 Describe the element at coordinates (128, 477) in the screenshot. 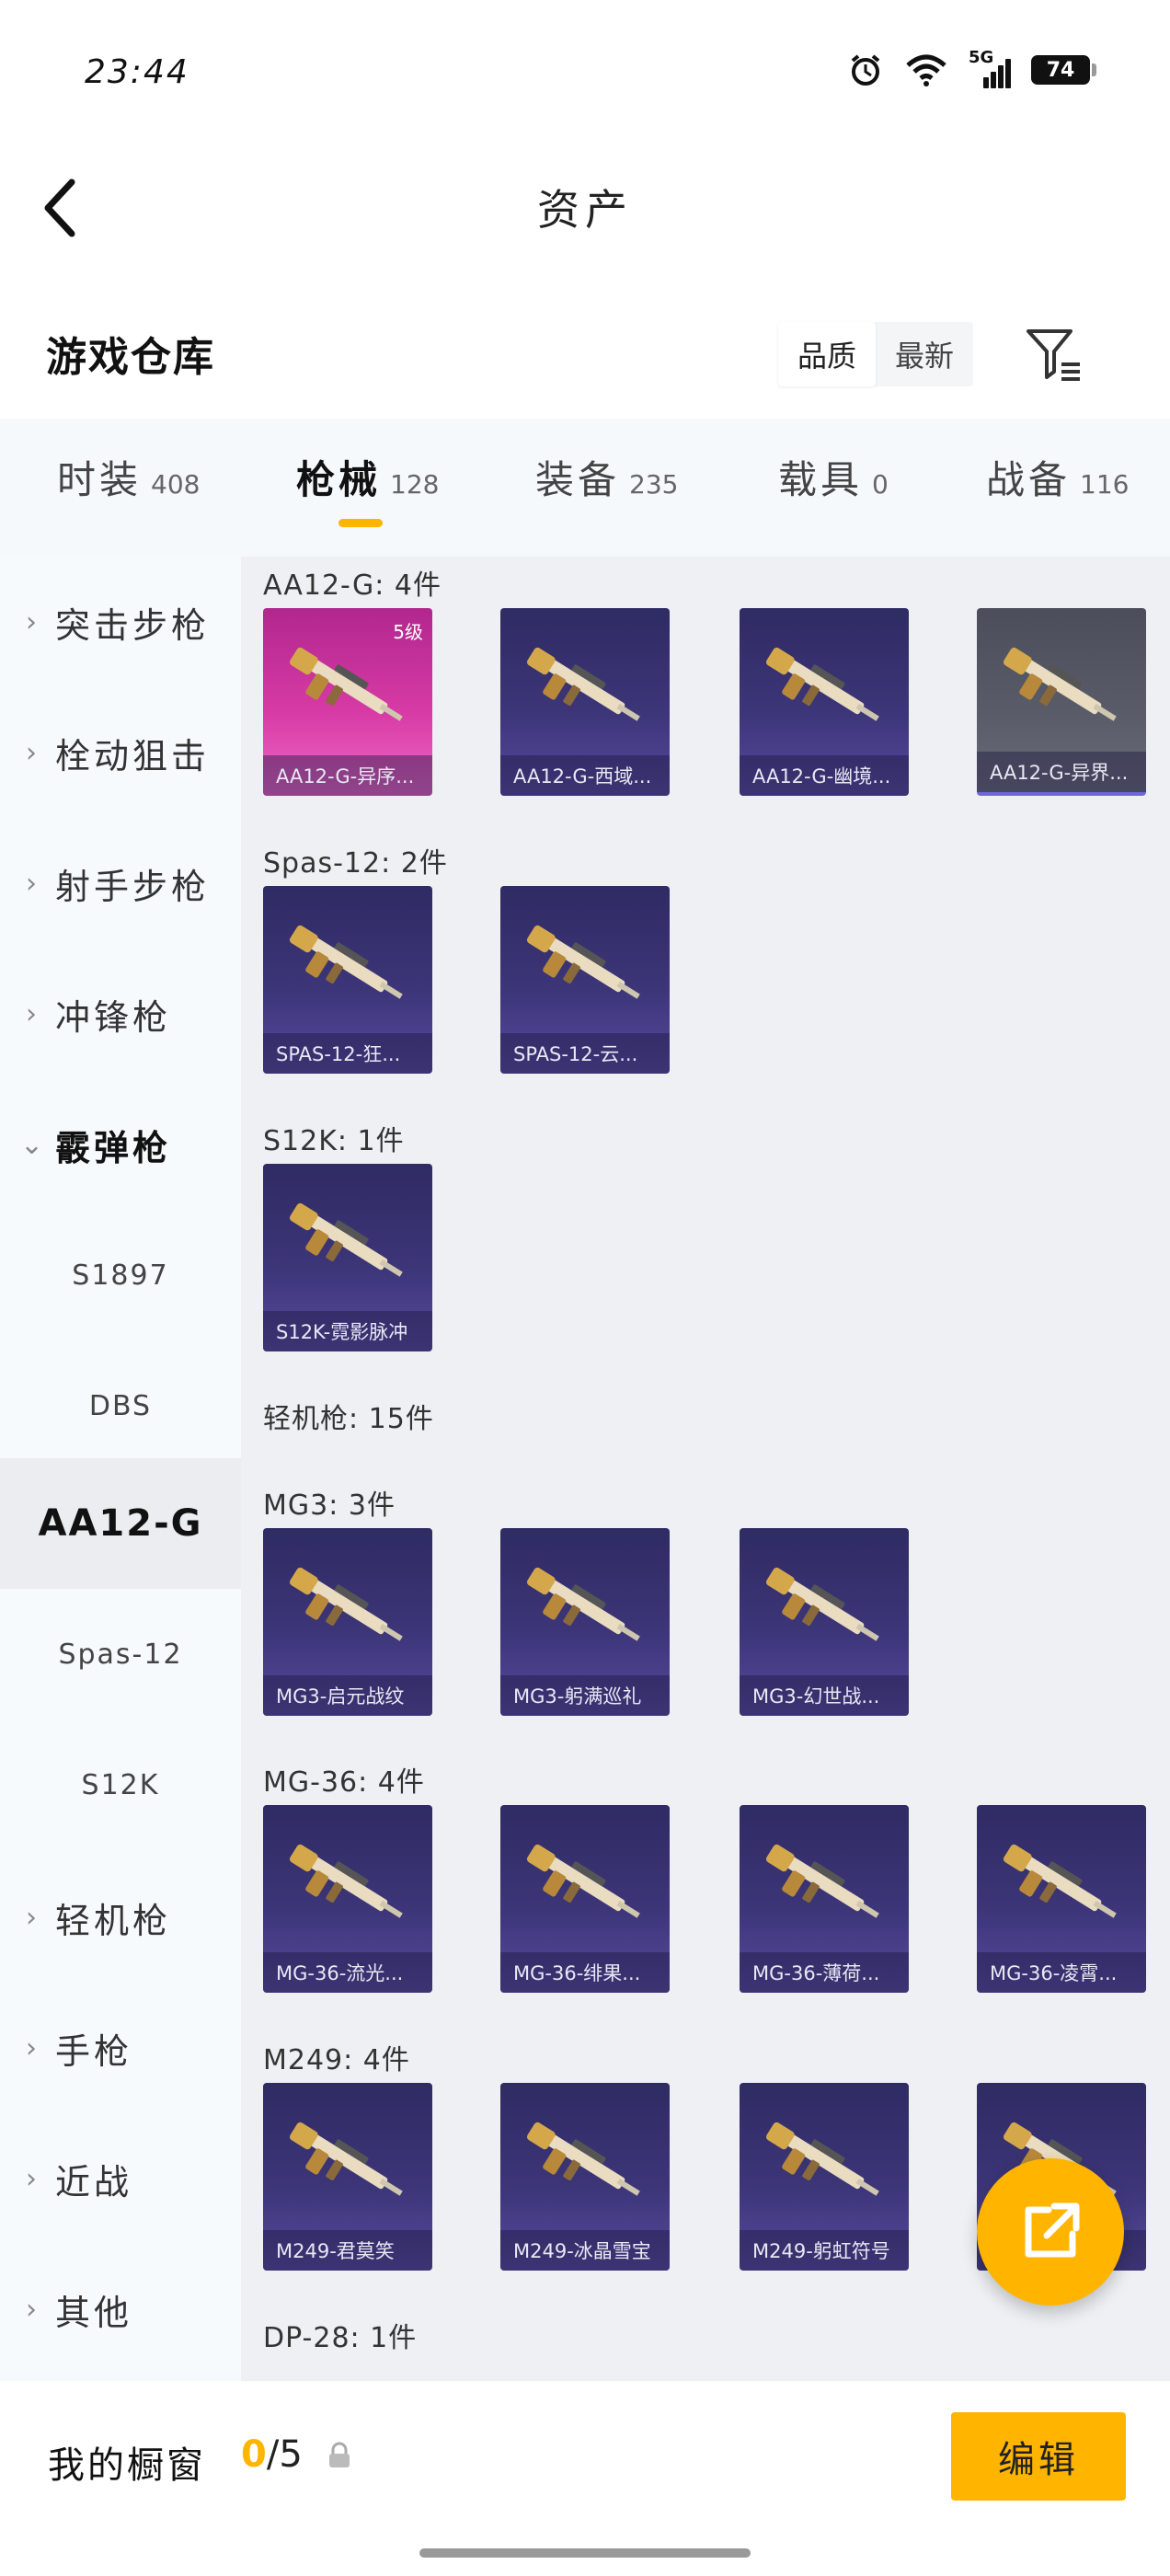

I see `tab-fashion: 时装 408` at that location.